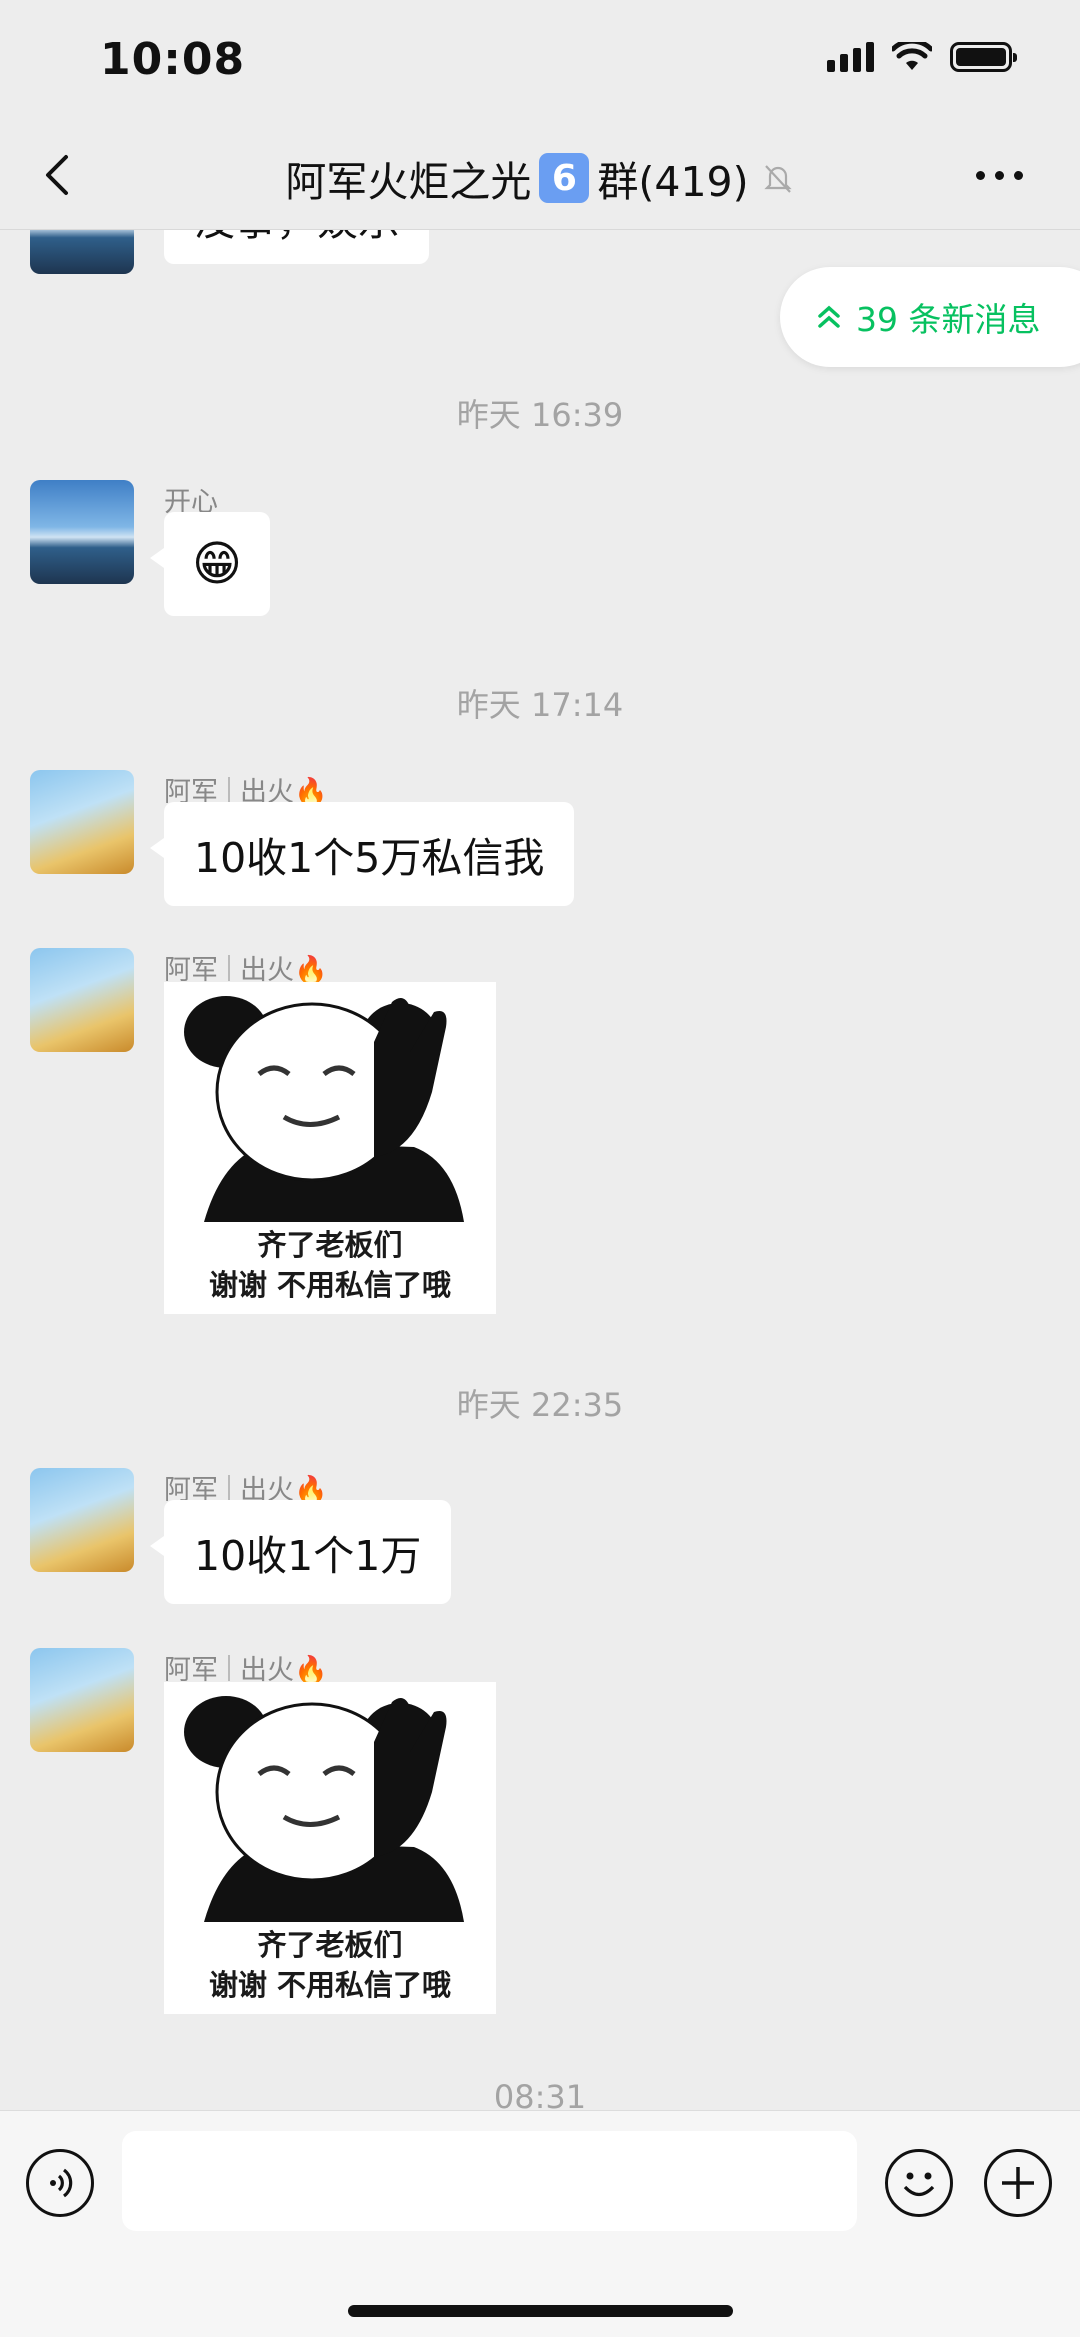  I want to click on double-chevron-up-icon, so click(829, 316).